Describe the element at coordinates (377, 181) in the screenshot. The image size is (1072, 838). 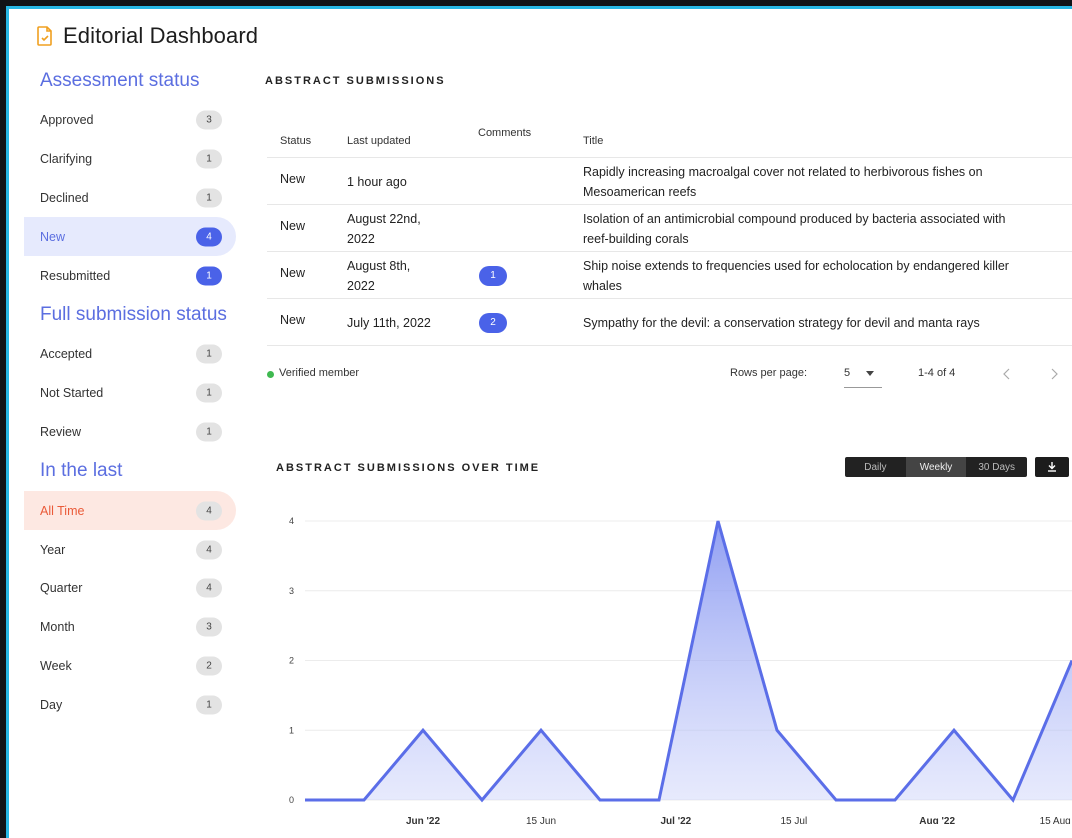
I see `cell-last-updated: 1 hour ago` at that location.